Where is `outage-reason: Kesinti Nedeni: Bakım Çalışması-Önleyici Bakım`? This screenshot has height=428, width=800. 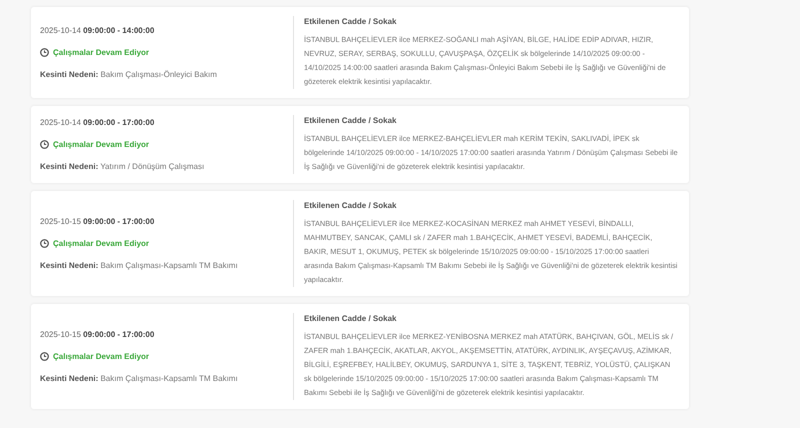 outage-reason: Kesinti Nedeni: Bakım Çalışması-Önleyici Bakım is located at coordinates (129, 74).